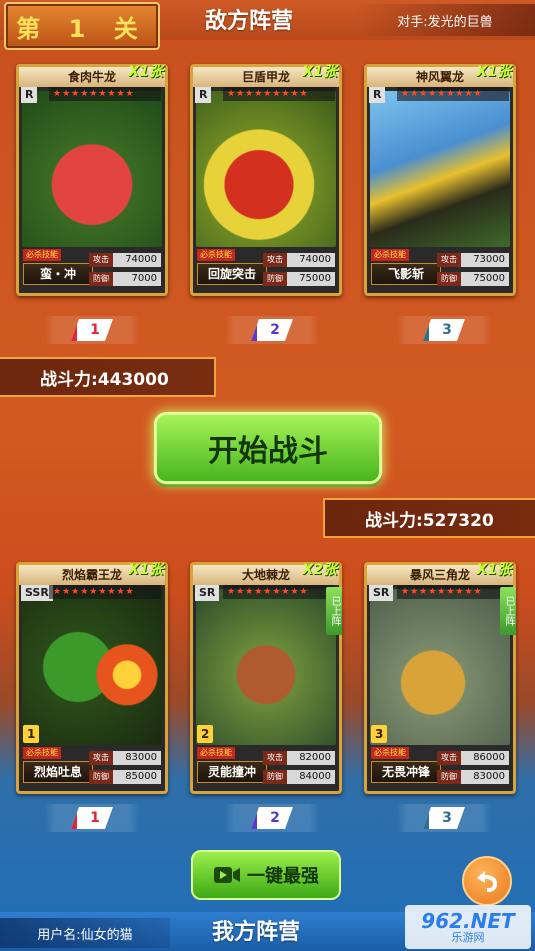 The height and width of the screenshot is (951, 535). I want to click on username-label: 用户名:仙女的猫, so click(85, 933).